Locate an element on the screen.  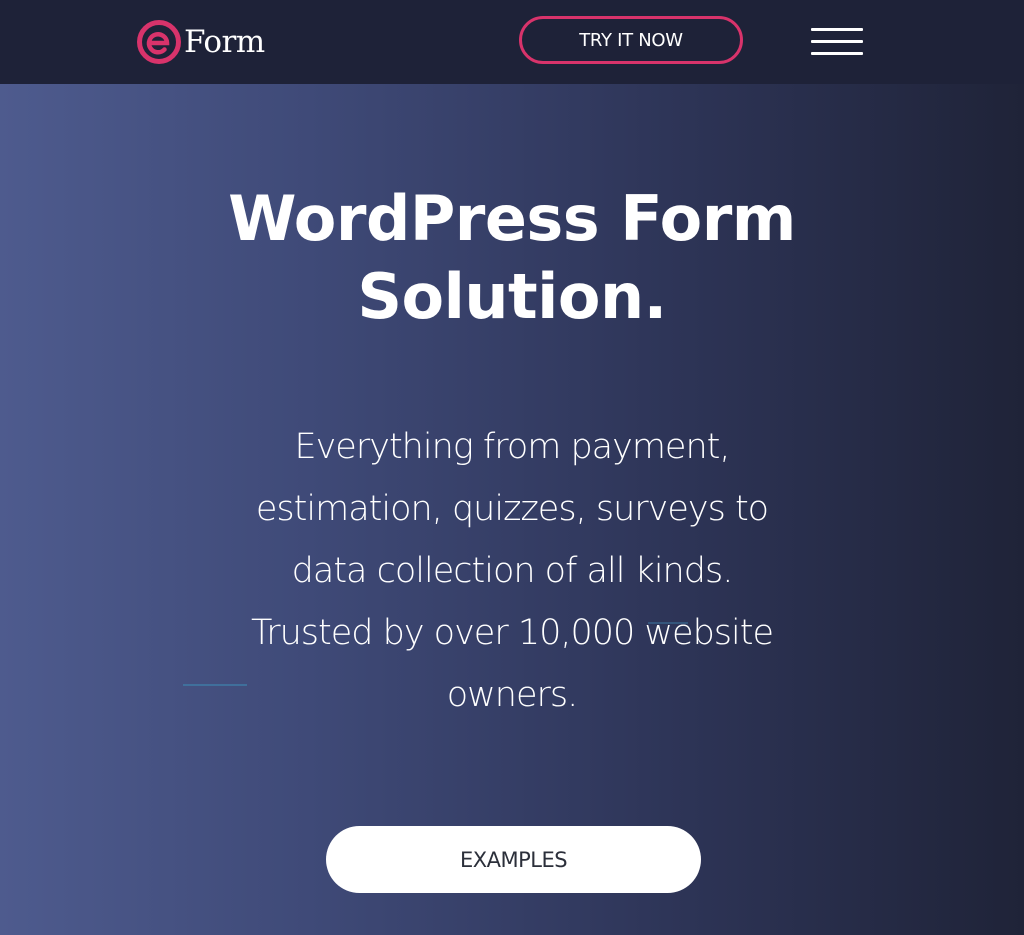
hamburger-menu-icon is located at coordinates (837, 42).